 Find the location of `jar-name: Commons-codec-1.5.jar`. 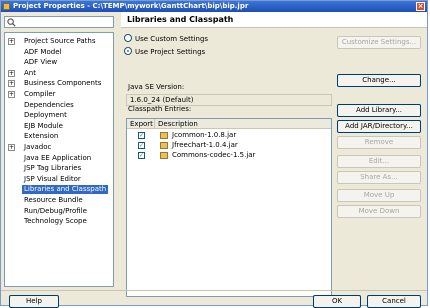

jar-name: Commons-codec-1.5.jar is located at coordinates (214, 155).